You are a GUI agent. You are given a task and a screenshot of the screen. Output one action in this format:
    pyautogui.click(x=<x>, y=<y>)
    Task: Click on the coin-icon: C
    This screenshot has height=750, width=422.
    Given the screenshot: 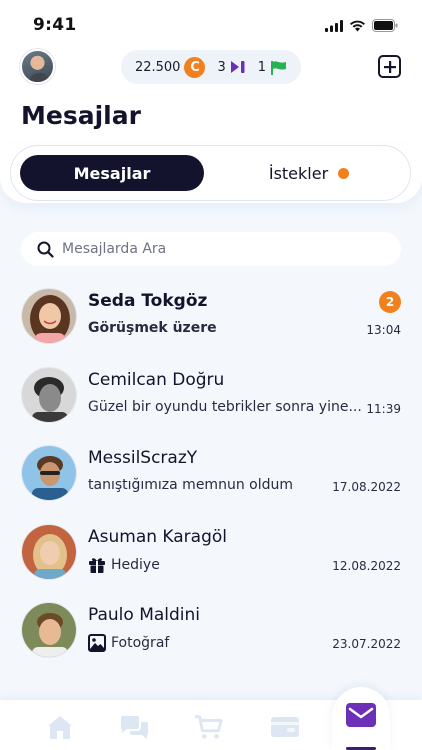 What is the action you would take?
    pyautogui.click(x=195, y=67)
    